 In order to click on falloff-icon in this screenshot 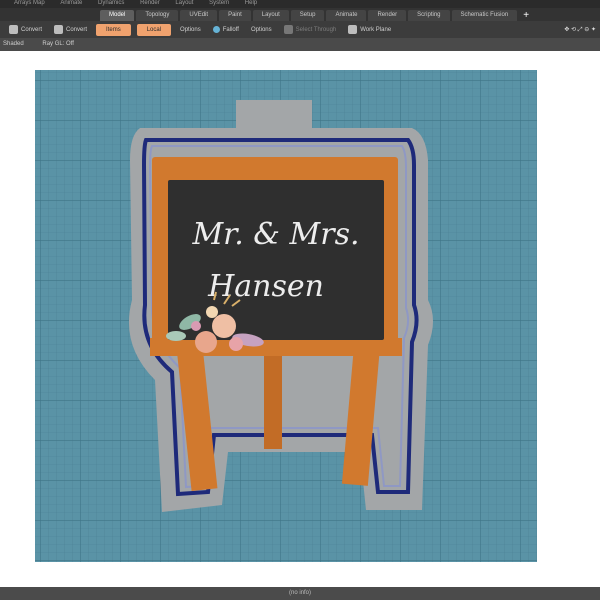, I will do `click(216, 29)`.